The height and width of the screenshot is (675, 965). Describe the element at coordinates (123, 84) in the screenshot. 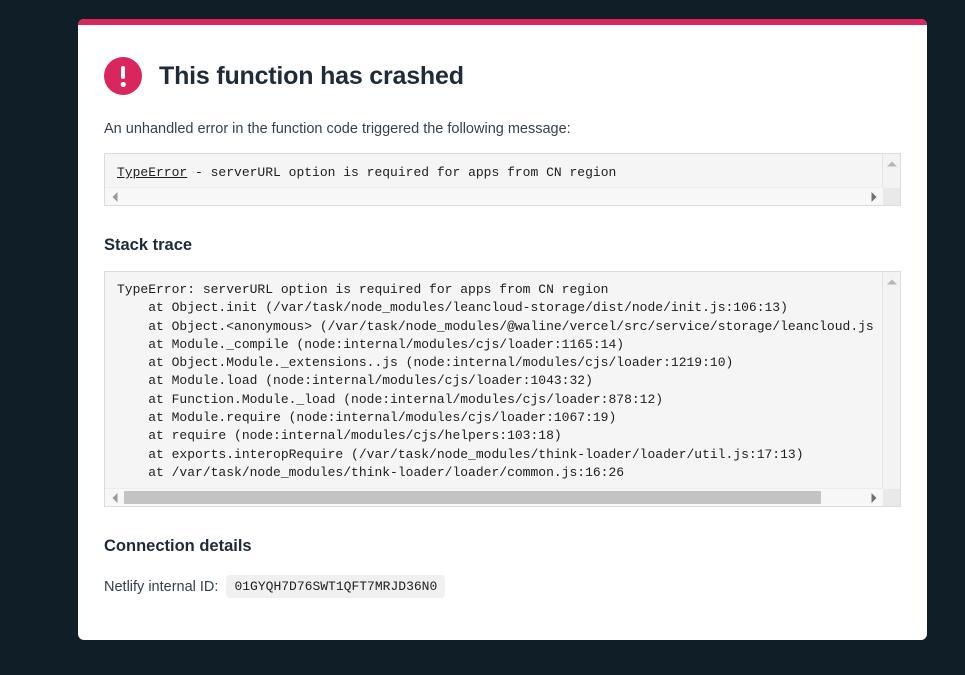

I see `exclamation-dot` at that location.